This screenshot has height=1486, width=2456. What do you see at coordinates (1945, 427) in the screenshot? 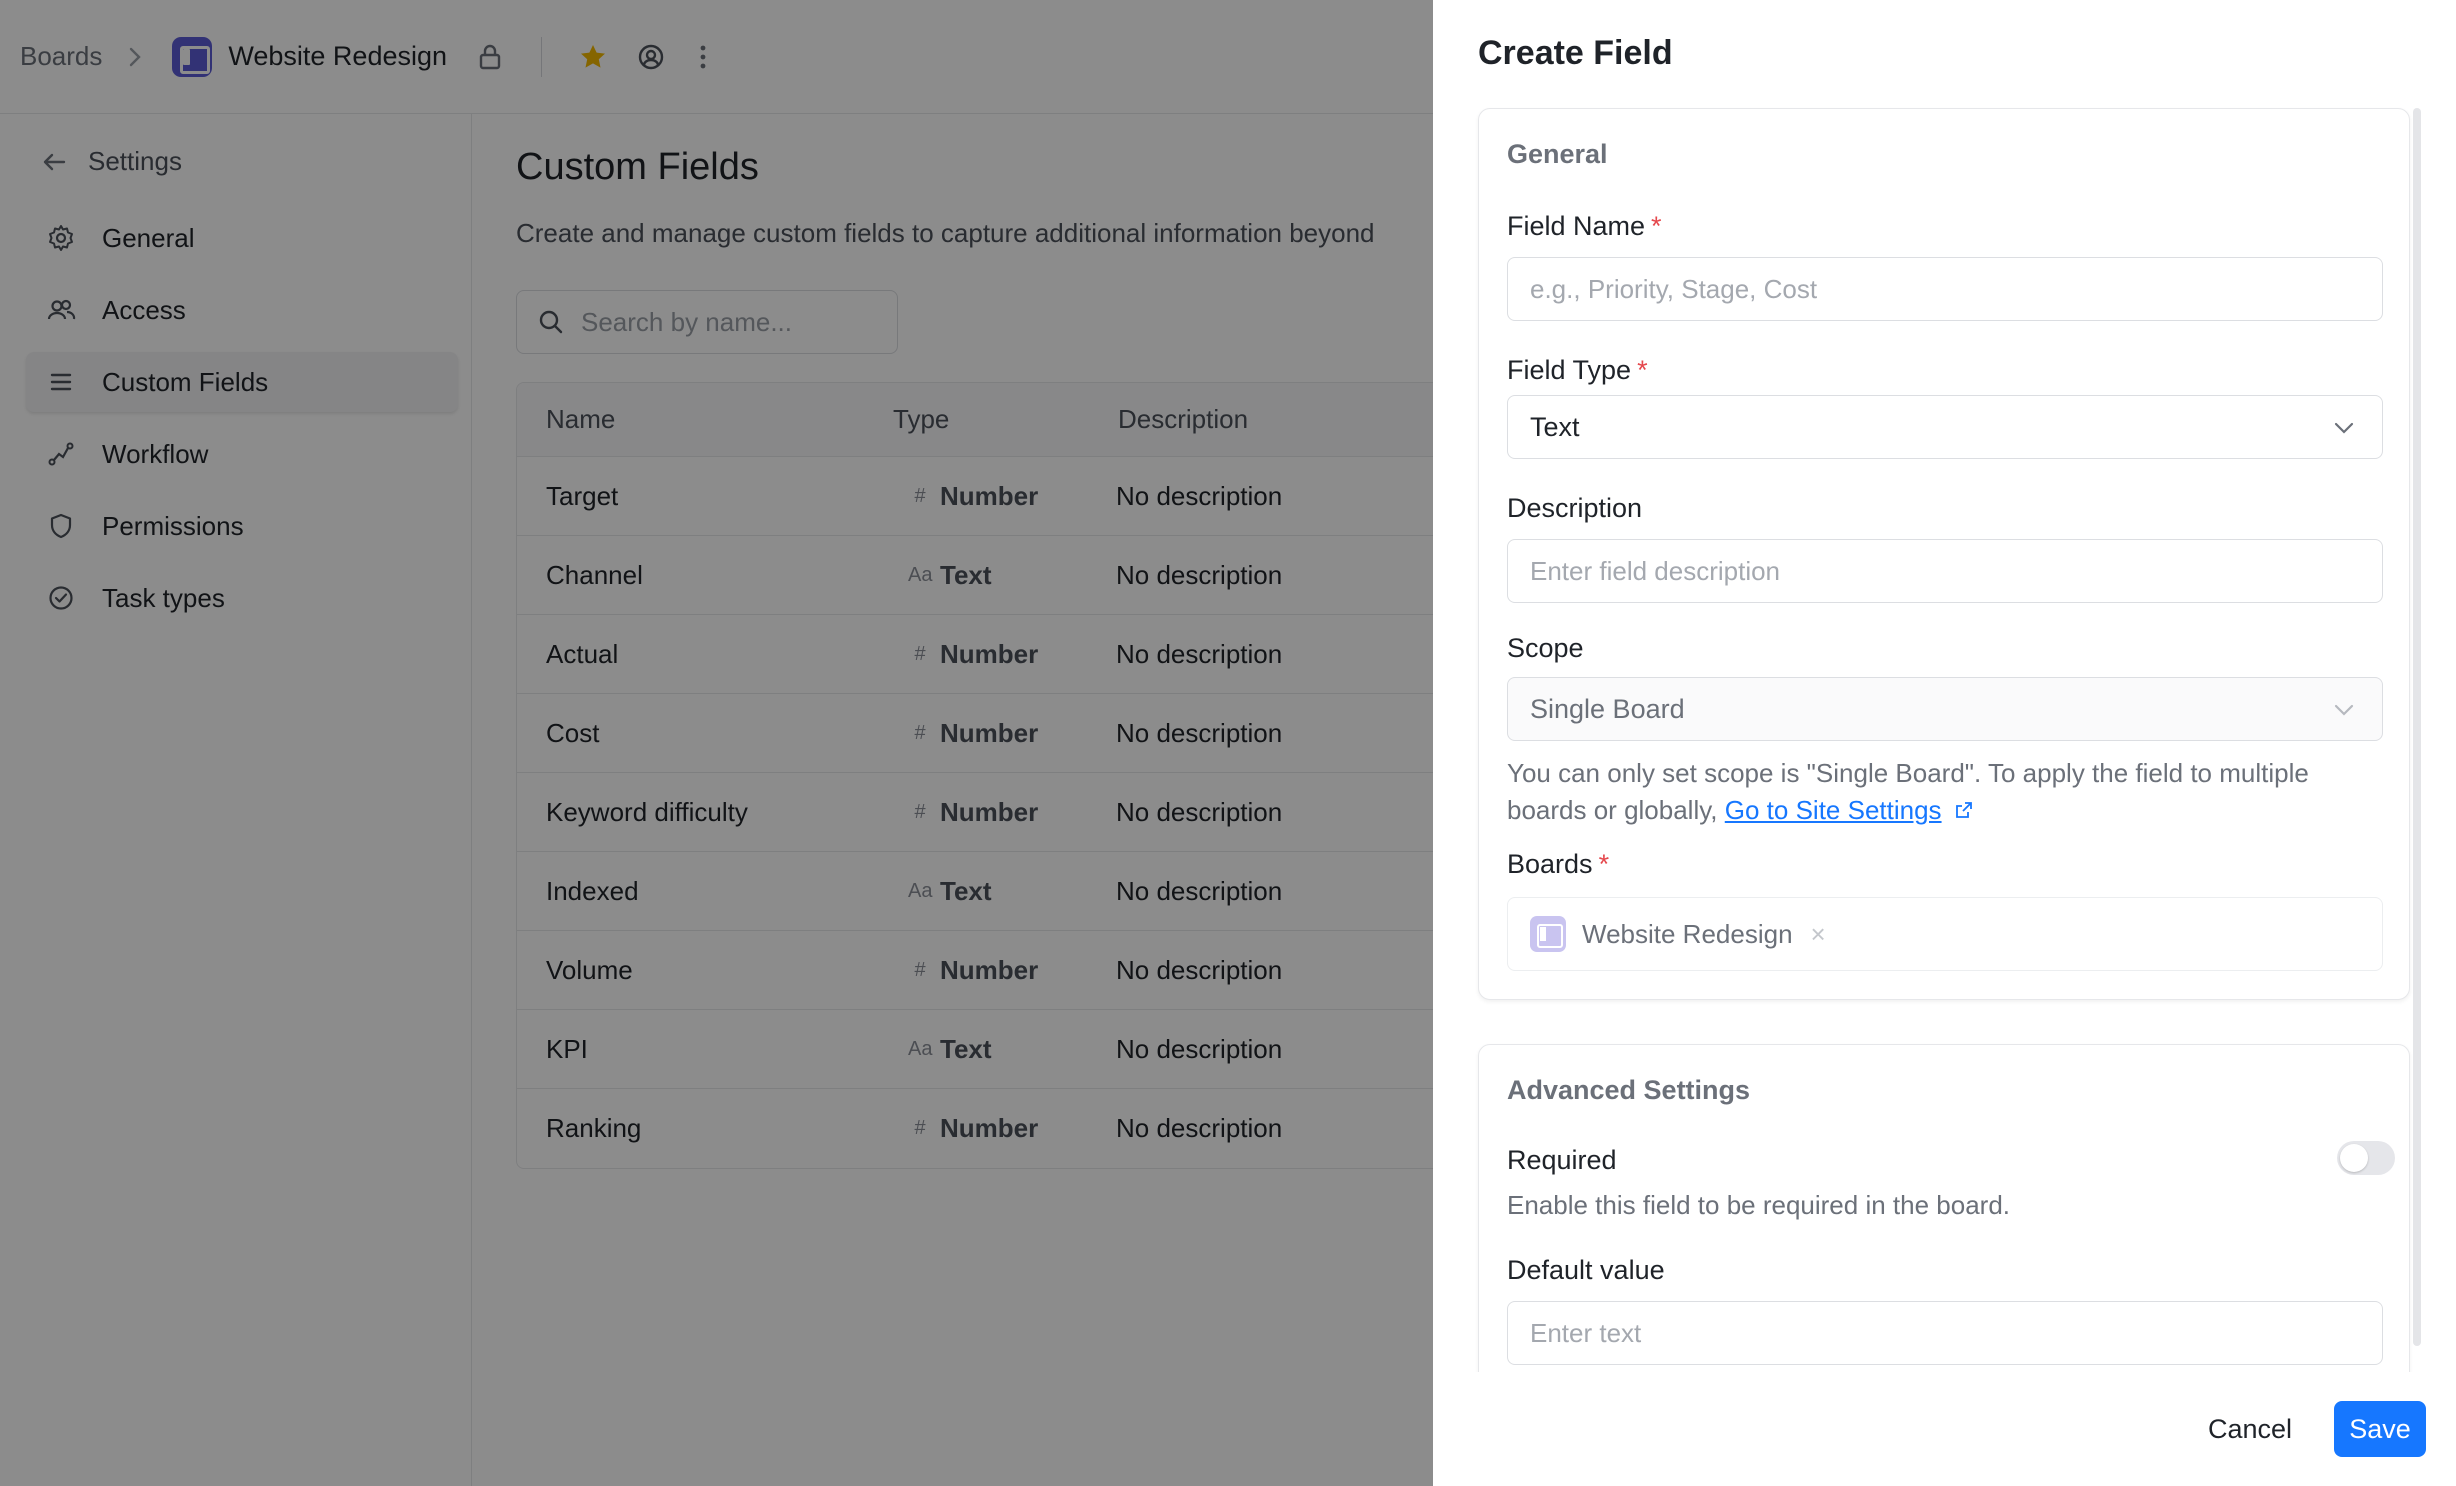
I see `field-type-select: Text` at bounding box center [1945, 427].